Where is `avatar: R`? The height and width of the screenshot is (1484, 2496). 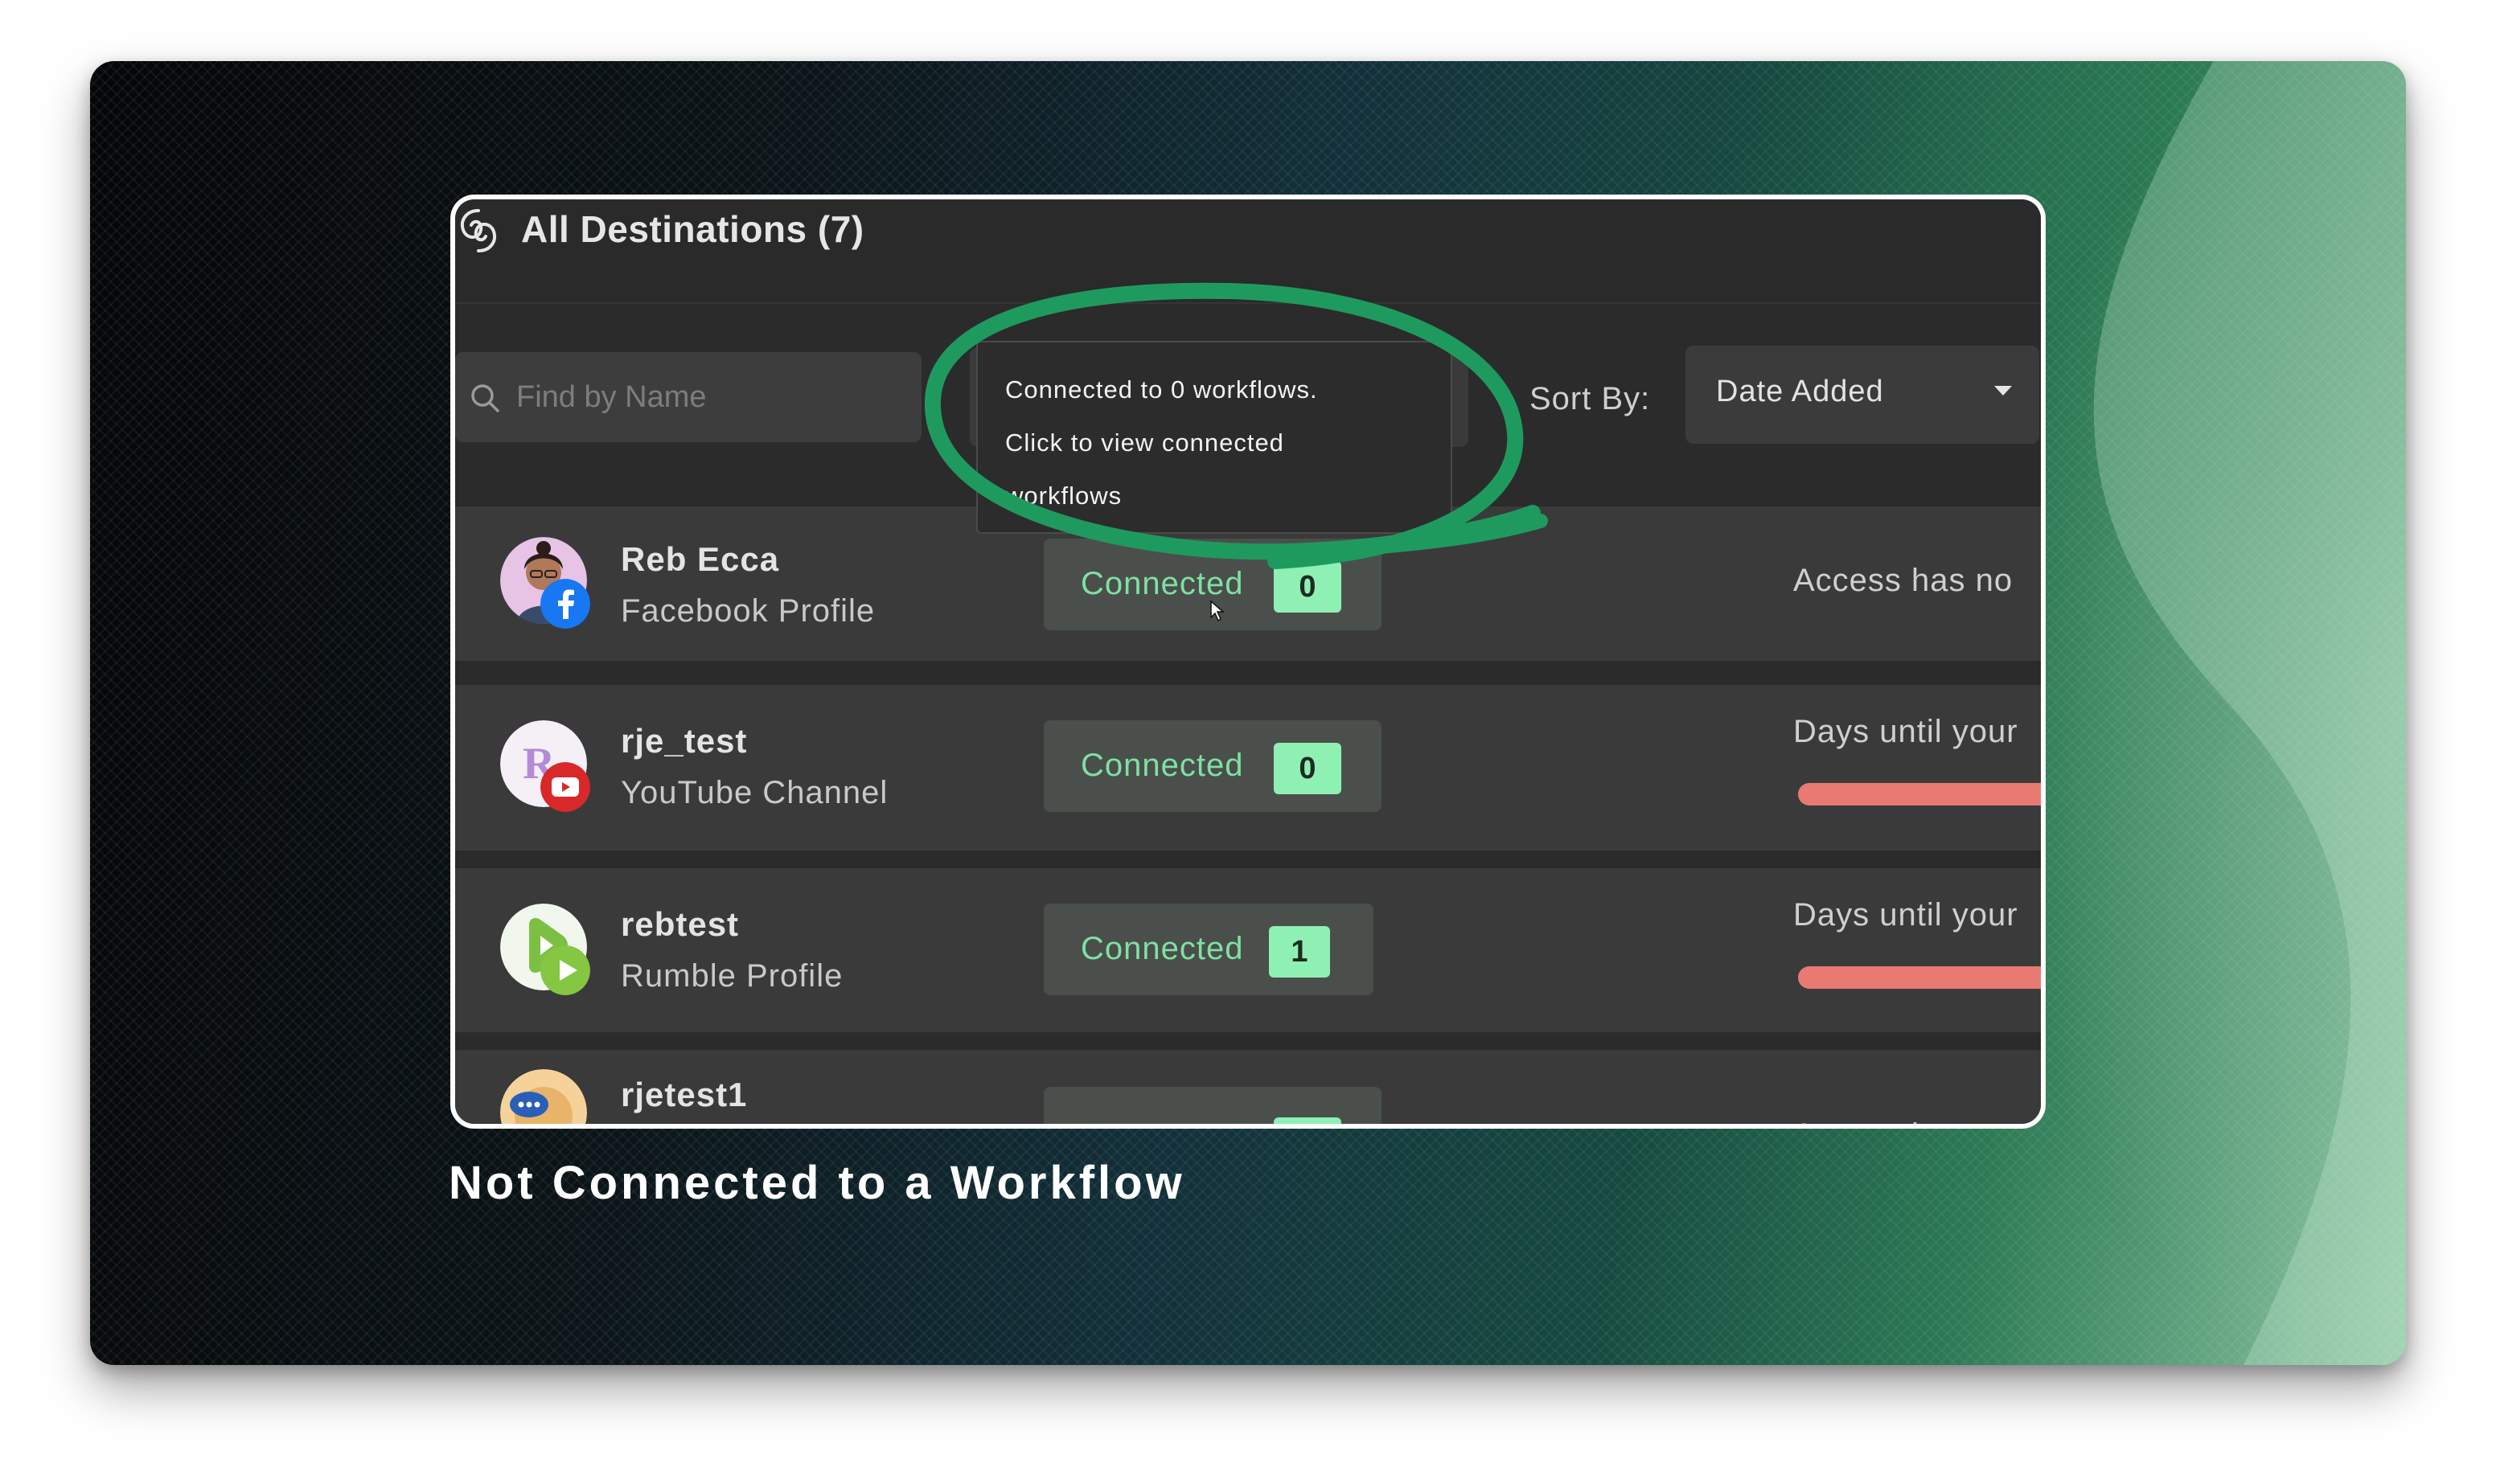
avatar: R is located at coordinates (545, 766).